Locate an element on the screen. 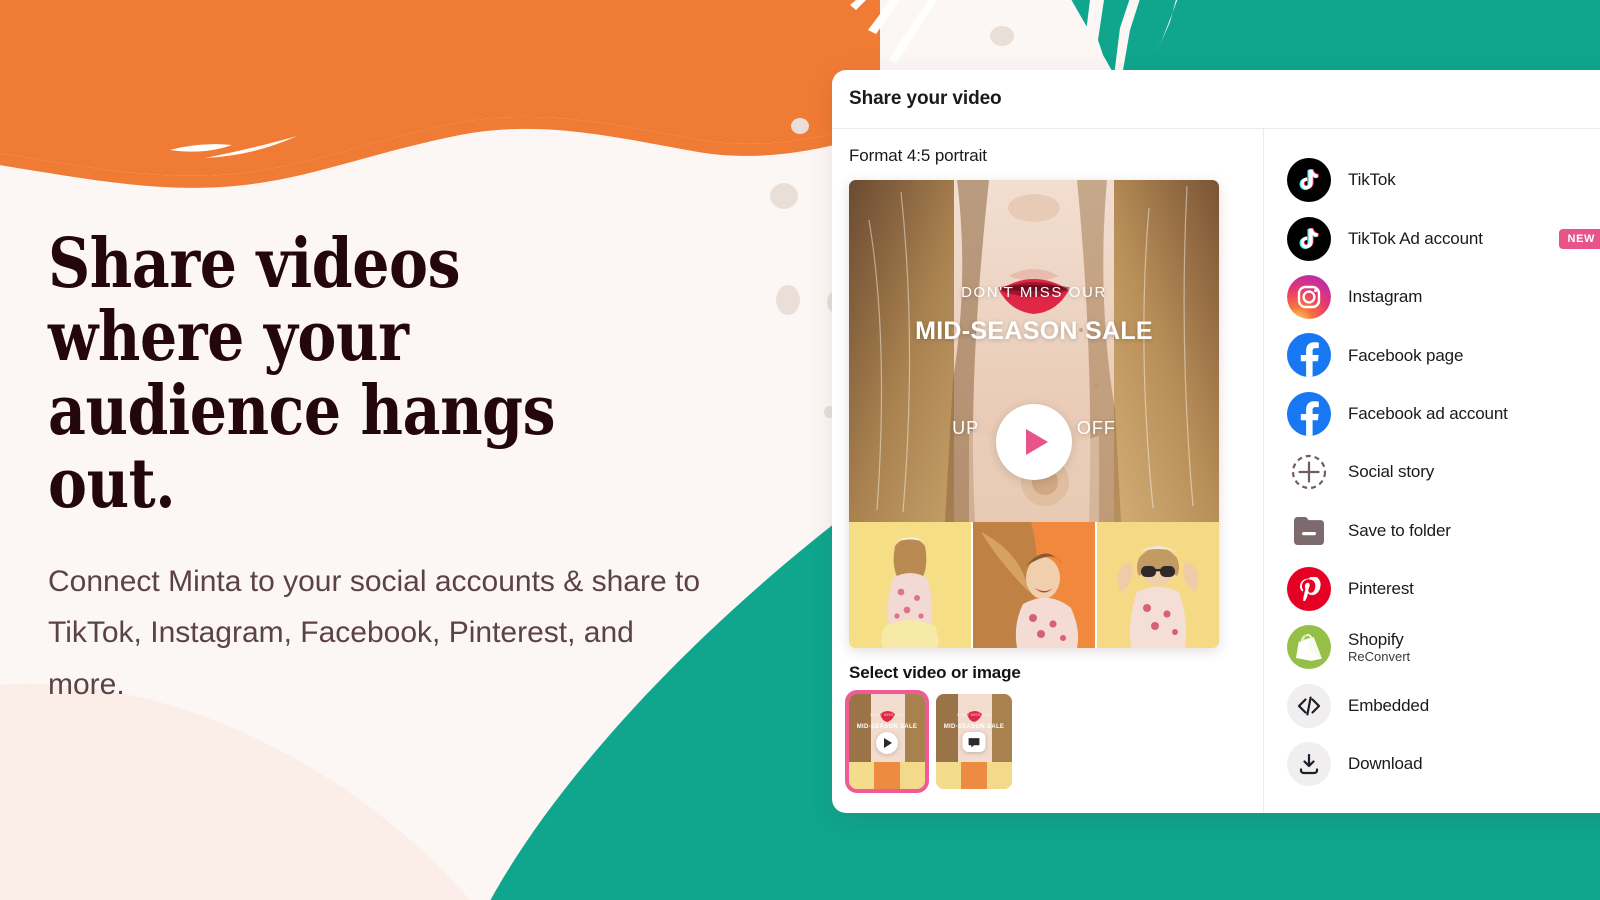 This screenshot has height=900, width=1600. share-target-labels: Facebook ad account is located at coordinates (1474, 414).